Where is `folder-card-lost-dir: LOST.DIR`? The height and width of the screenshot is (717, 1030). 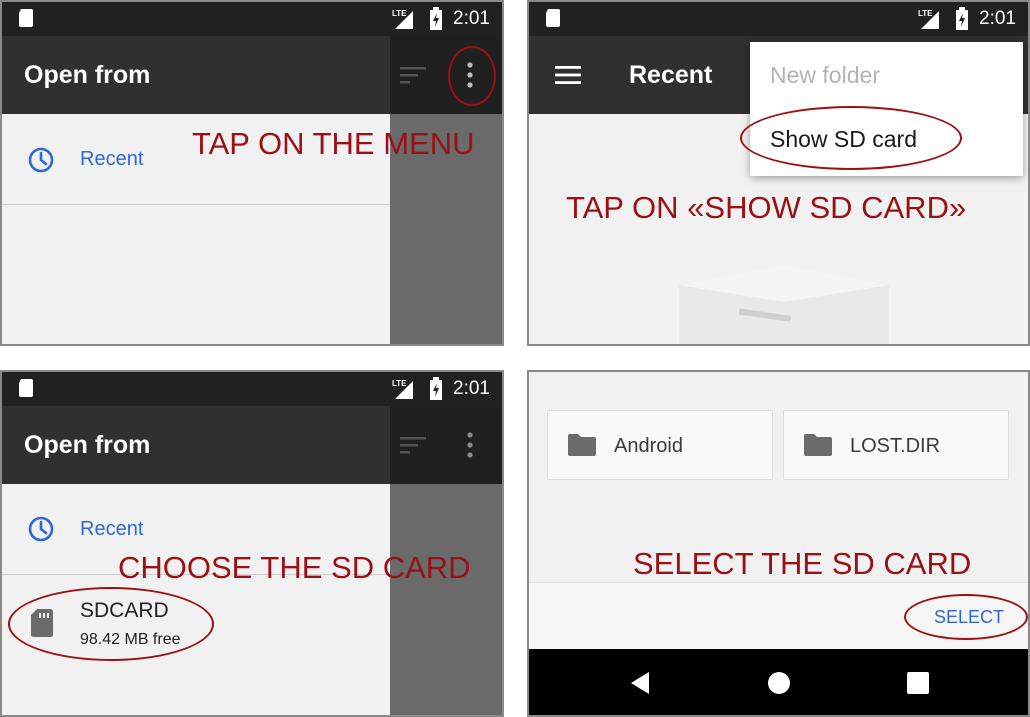
folder-card-lost-dir: LOST.DIR is located at coordinates (896, 445).